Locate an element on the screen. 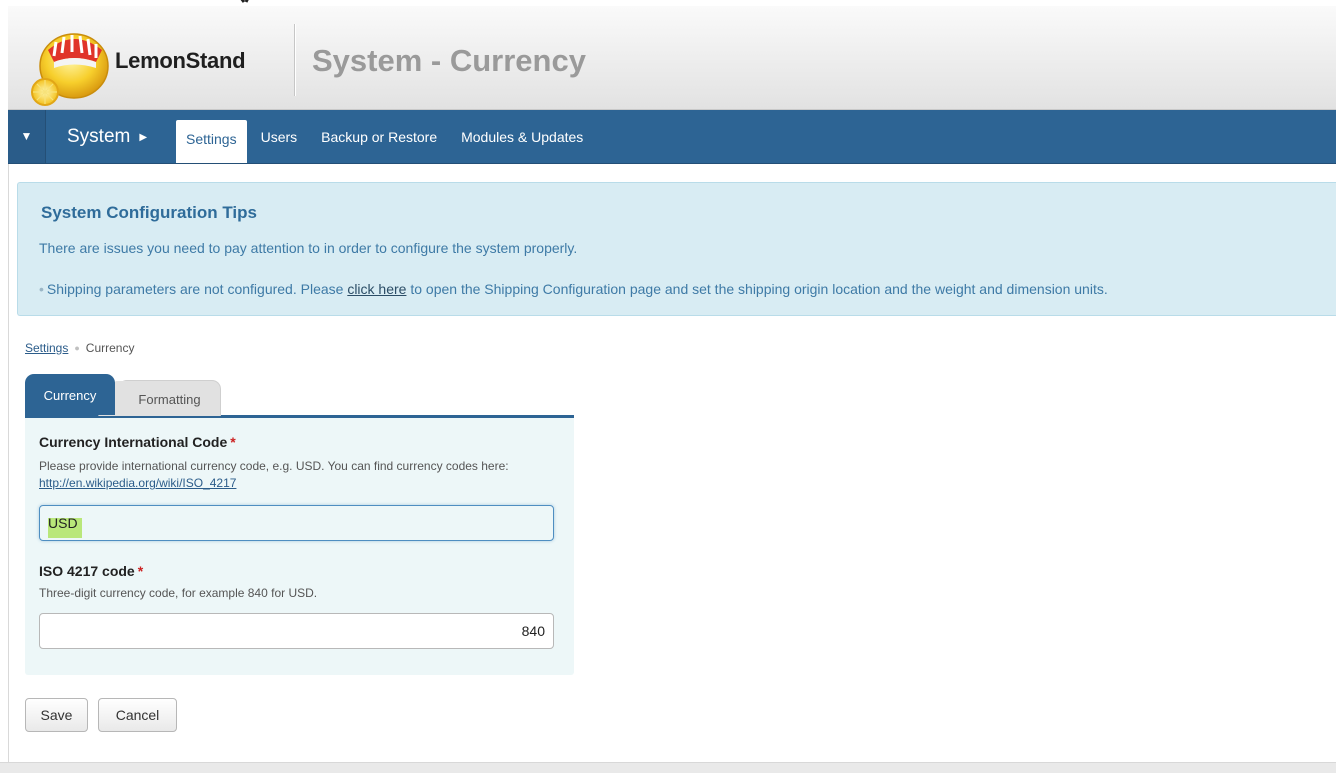 The height and width of the screenshot is (773, 1336). partial-glyph-icon is located at coordinates (244, 1).